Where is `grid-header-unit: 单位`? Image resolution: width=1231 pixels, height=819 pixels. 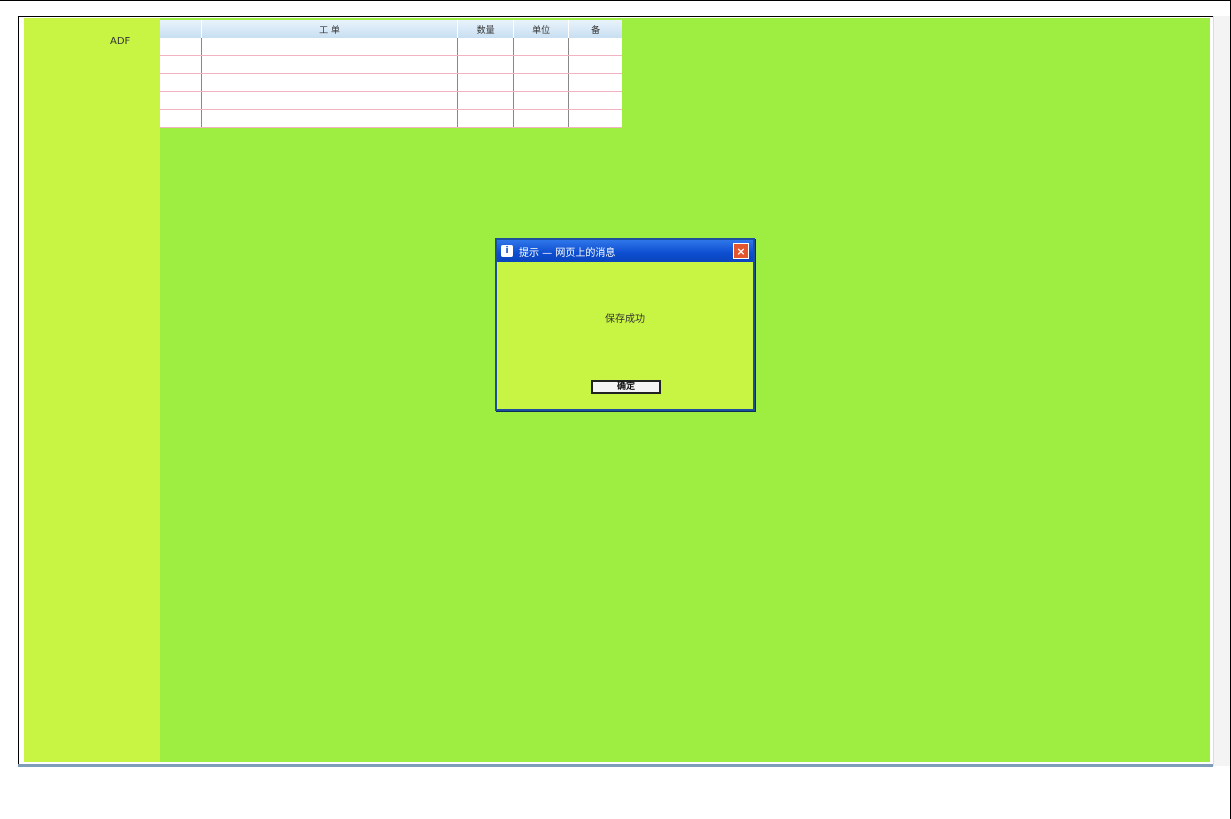
grid-header-unit: 单位 is located at coordinates (541, 29).